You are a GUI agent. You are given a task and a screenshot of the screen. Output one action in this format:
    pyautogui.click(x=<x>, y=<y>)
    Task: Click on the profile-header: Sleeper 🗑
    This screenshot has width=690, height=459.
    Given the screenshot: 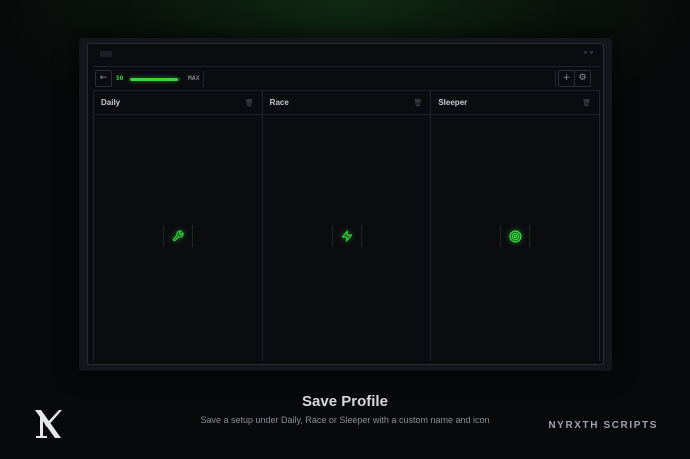 What is the action you would take?
    pyautogui.click(x=515, y=103)
    